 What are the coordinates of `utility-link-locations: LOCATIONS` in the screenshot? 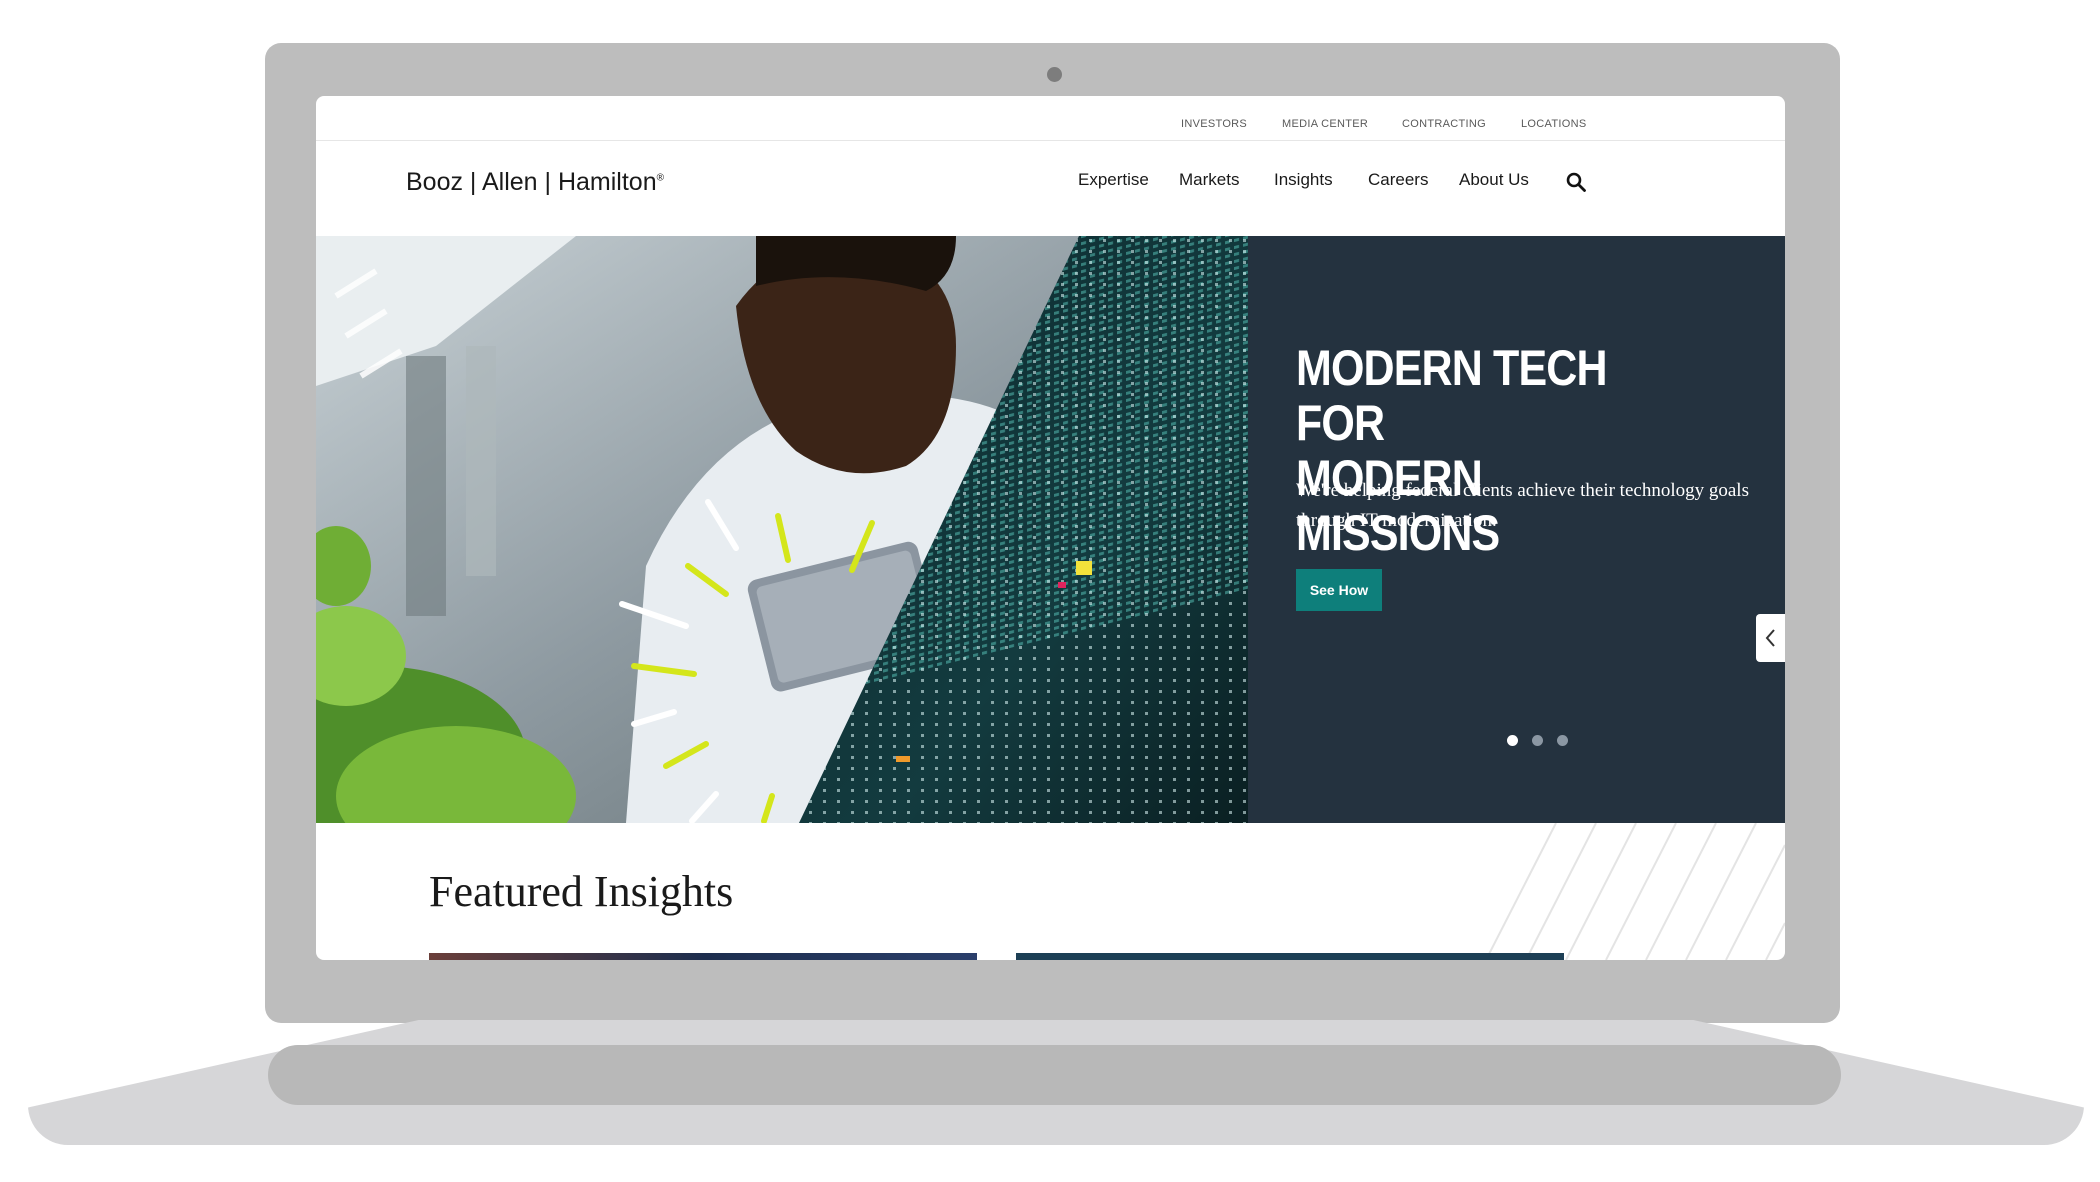 It's located at (1553, 124).